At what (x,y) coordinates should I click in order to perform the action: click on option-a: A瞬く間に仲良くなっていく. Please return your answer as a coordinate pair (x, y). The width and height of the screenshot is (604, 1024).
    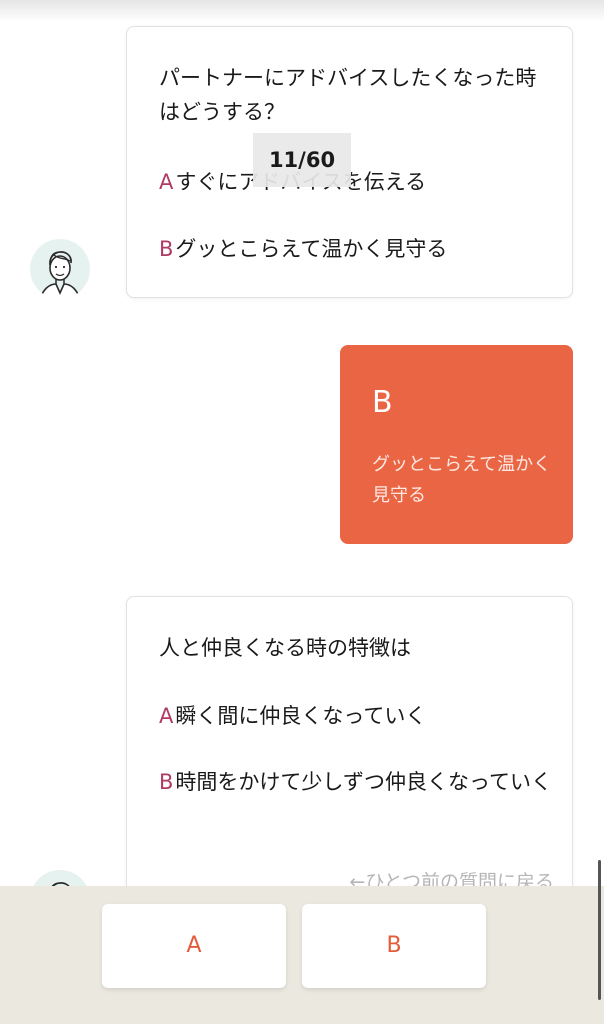
    Looking at the image, I should click on (357, 716).